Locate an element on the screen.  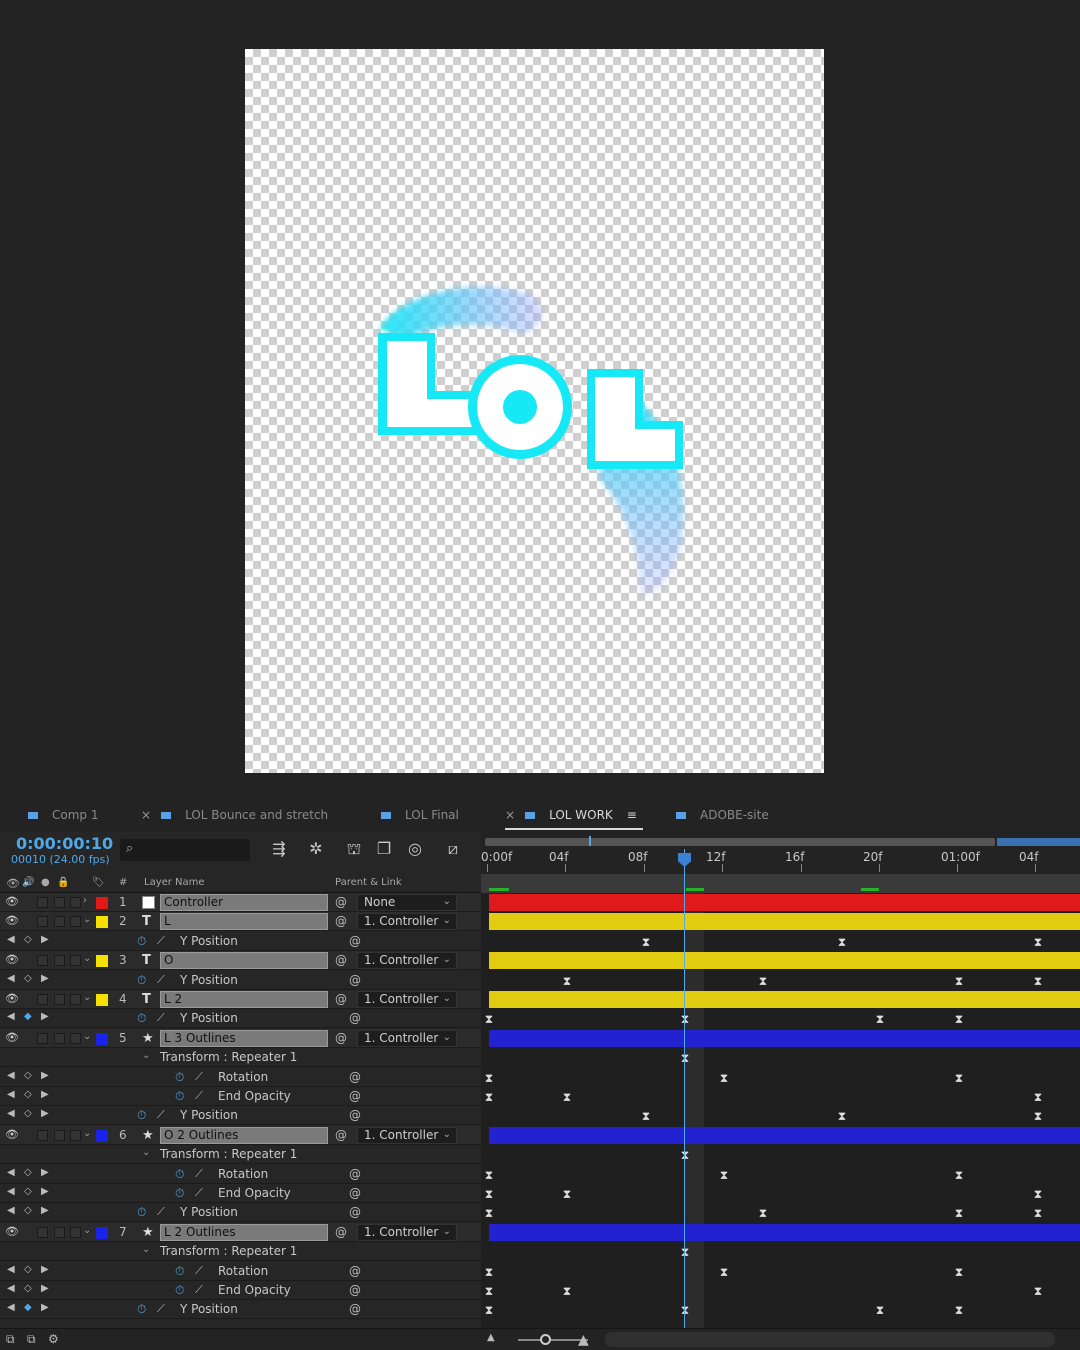
solo-icon: ● is located at coordinates (45, 882).